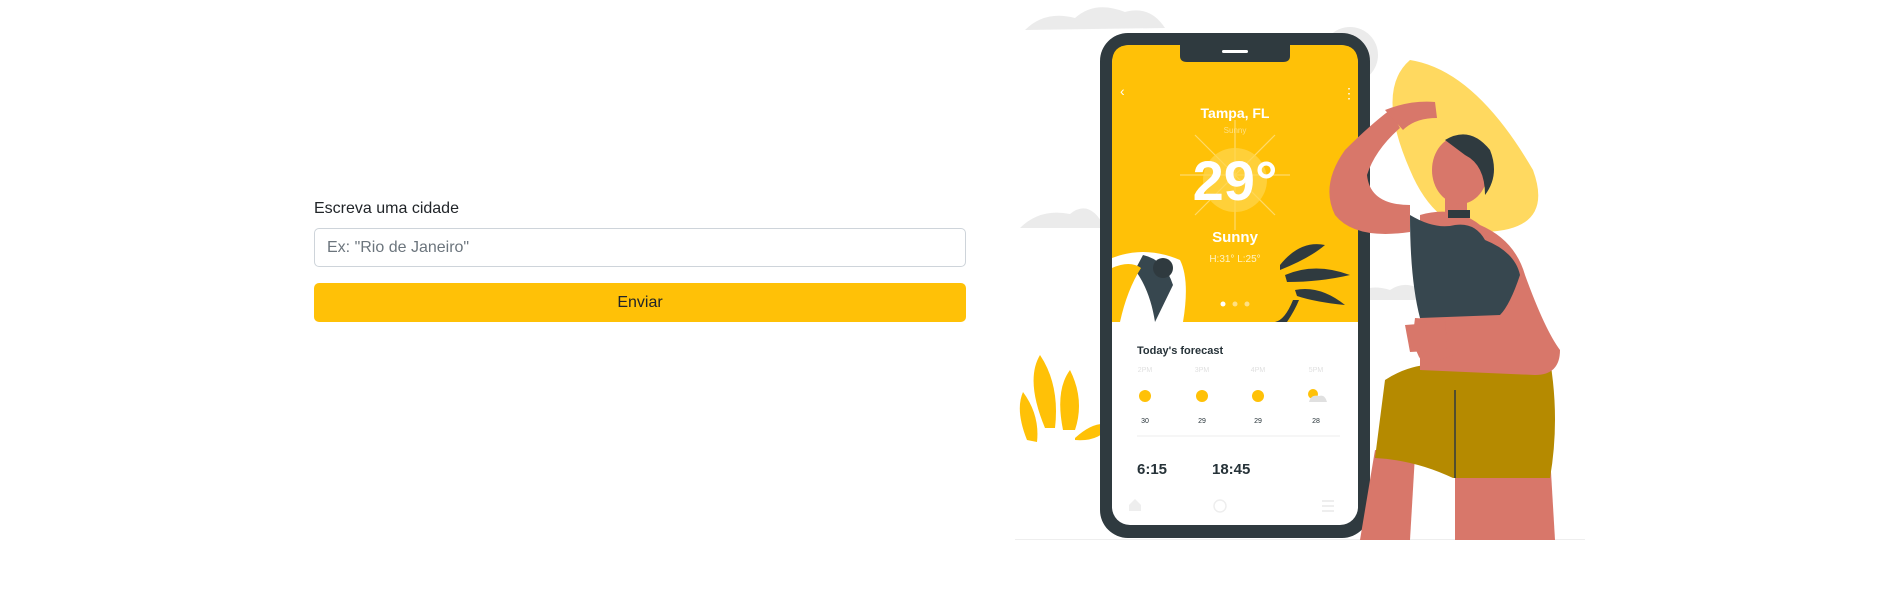 This screenshot has height=589, width=1903. I want to click on forecast-title: Today's forecast, so click(1180, 351).